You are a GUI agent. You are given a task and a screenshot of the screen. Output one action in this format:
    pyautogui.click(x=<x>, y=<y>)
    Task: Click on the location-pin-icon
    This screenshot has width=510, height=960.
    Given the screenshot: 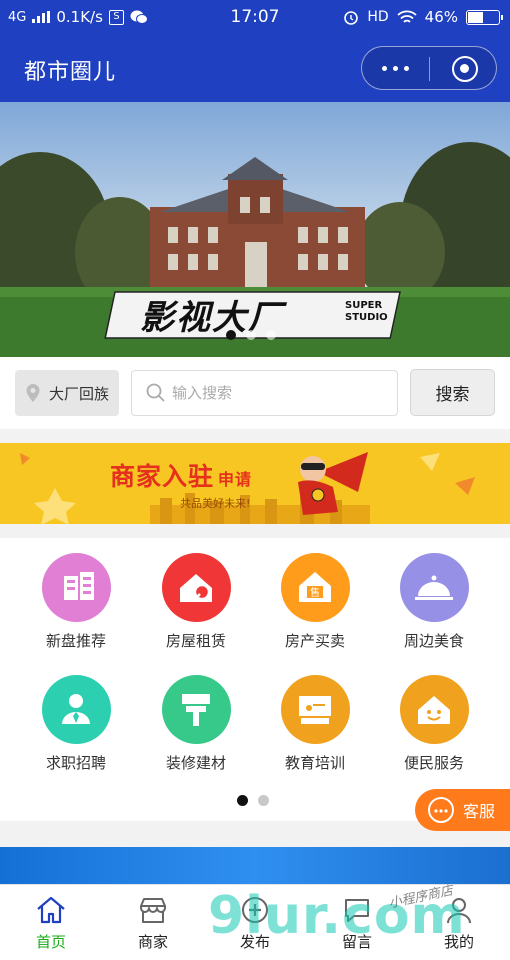 What is the action you would take?
    pyautogui.click(x=33, y=393)
    